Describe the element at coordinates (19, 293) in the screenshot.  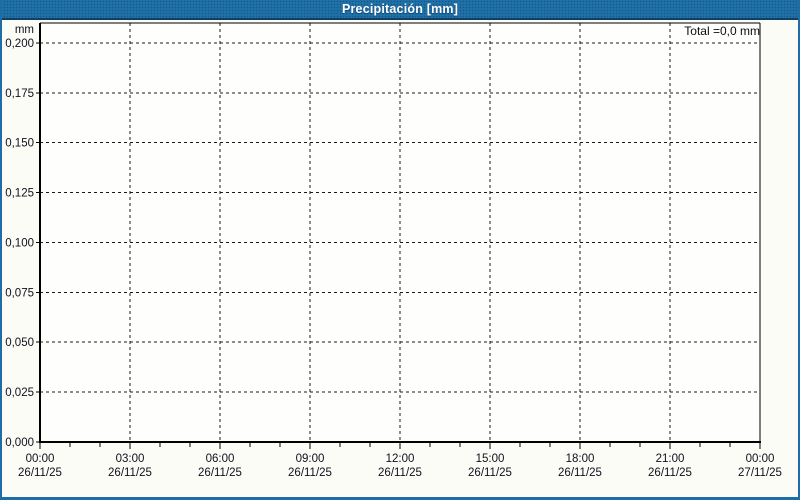
I see `y-axis-label: 0,075` at that location.